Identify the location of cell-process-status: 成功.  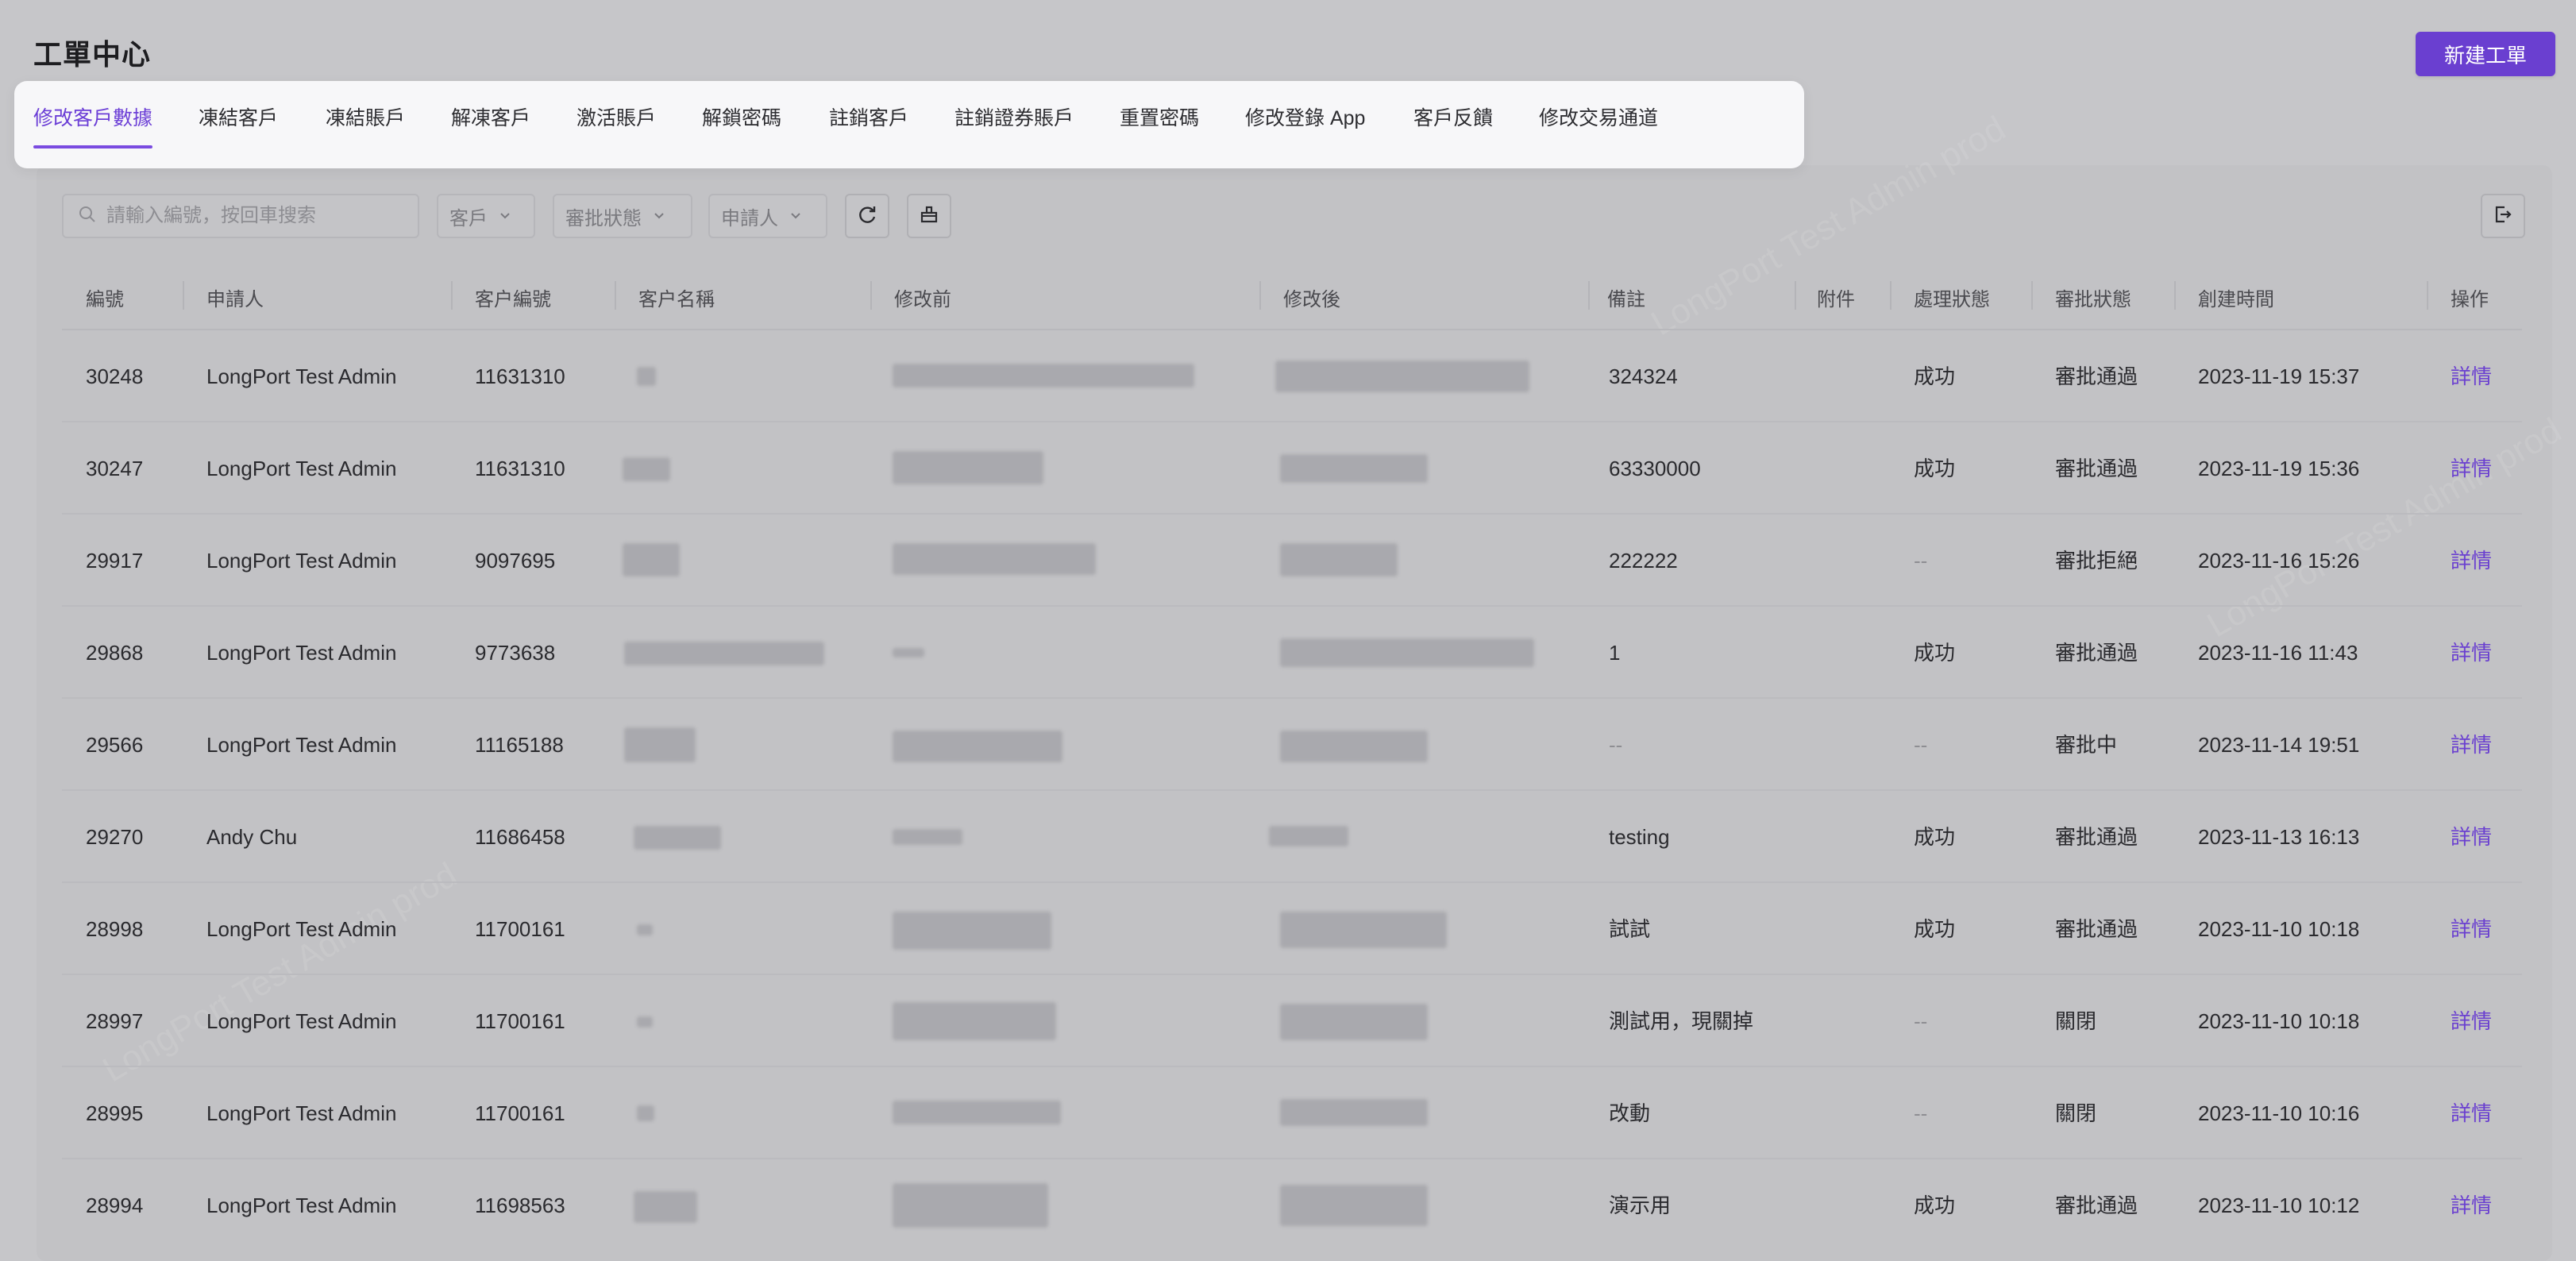
(1935, 837).